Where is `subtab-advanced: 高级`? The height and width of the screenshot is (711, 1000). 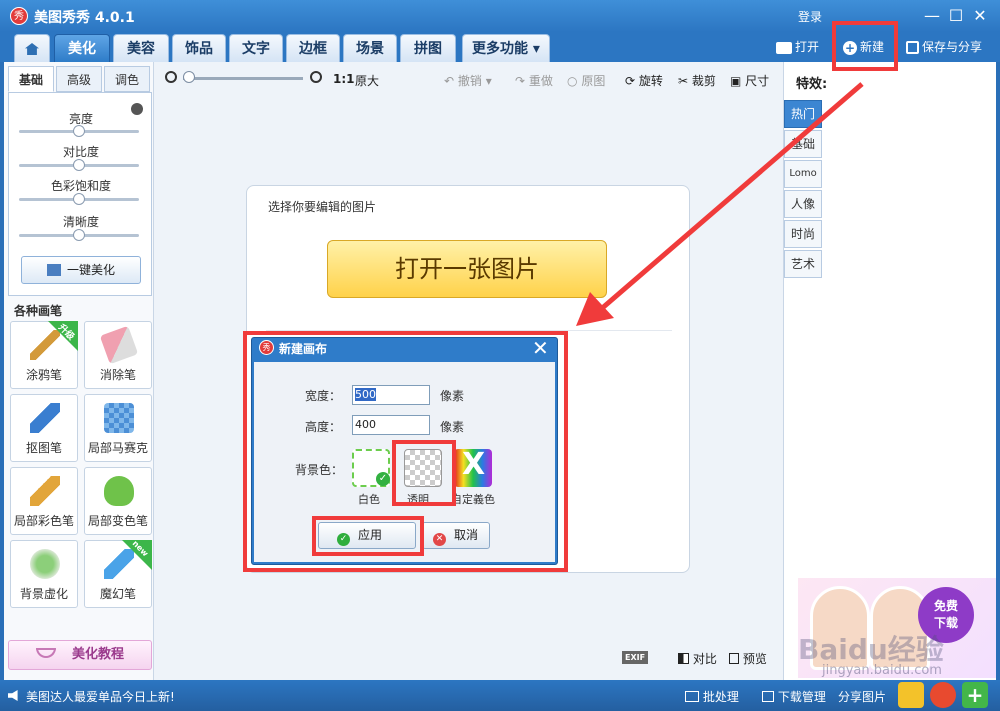
subtab-advanced: 高级 is located at coordinates (79, 79).